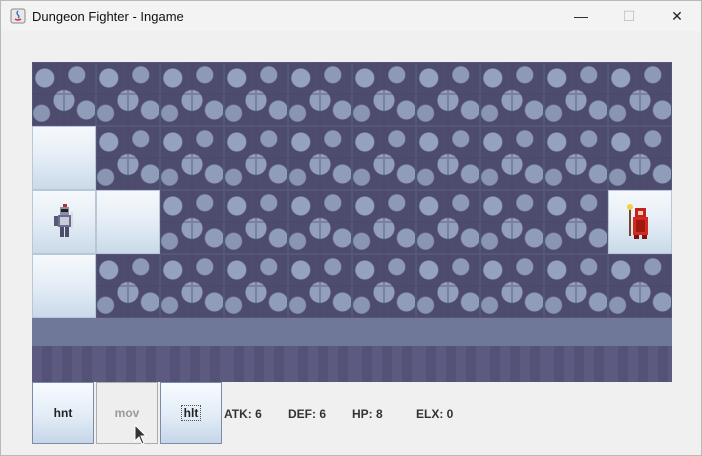 The image size is (702, 456). I want to click on java-icon, so click(18, 16).